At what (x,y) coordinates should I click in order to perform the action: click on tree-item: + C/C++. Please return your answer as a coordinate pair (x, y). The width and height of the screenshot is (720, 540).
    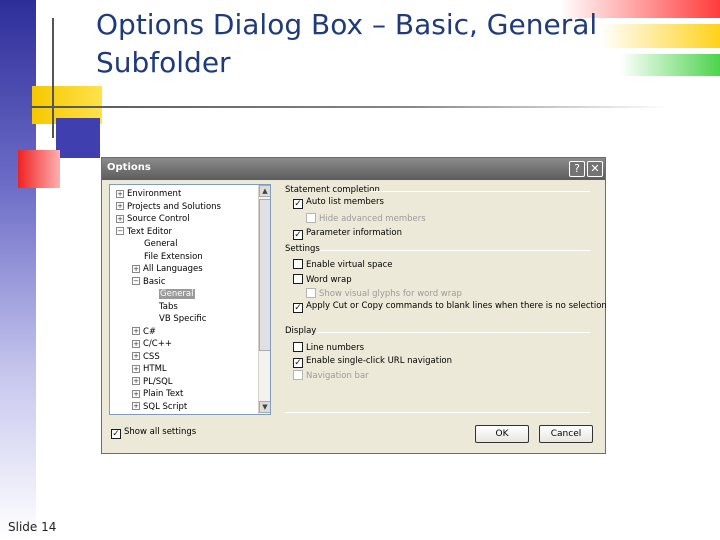
    Looking at the image, I should click on (152, 344).